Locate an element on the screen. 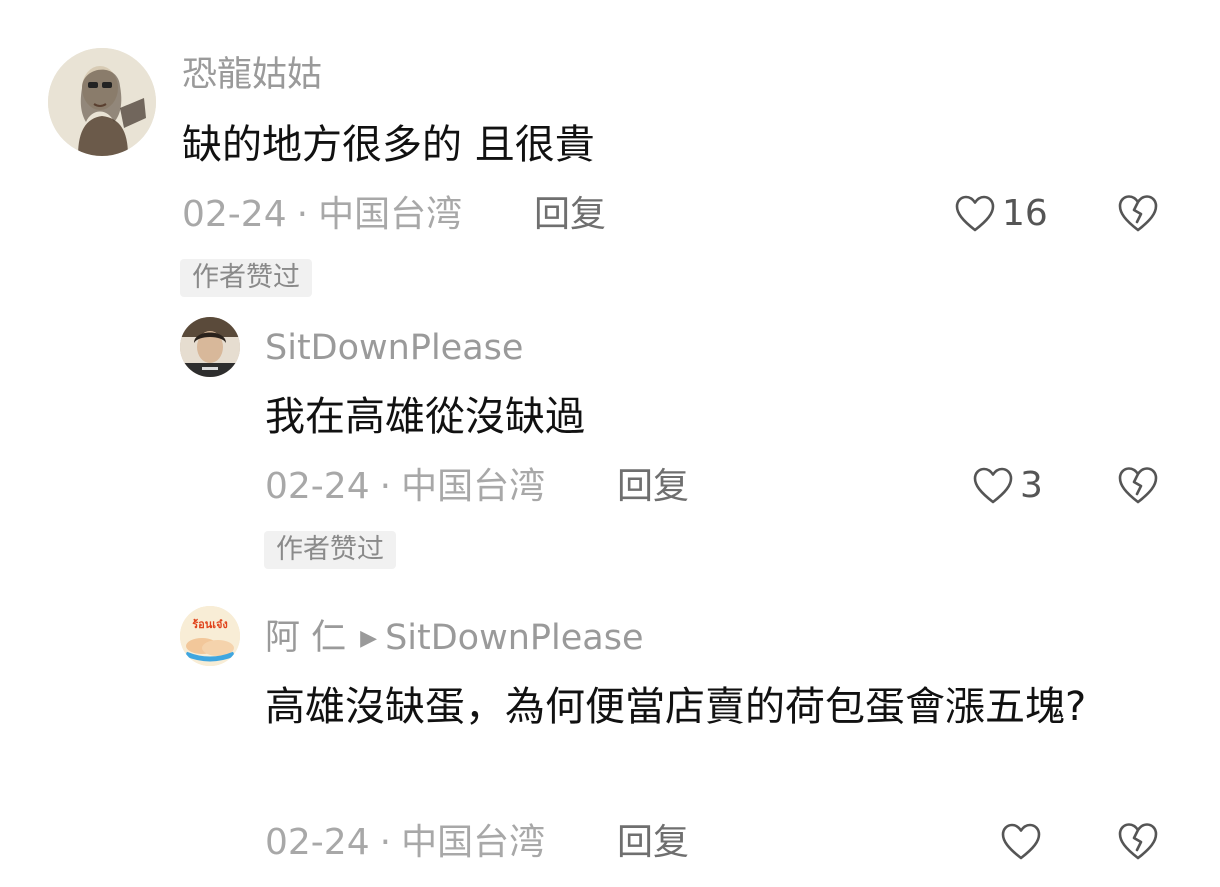 The height and width of the screenshot is (887, 1220). reply-author: 阿 仁 is located at coordinates (305, 638).